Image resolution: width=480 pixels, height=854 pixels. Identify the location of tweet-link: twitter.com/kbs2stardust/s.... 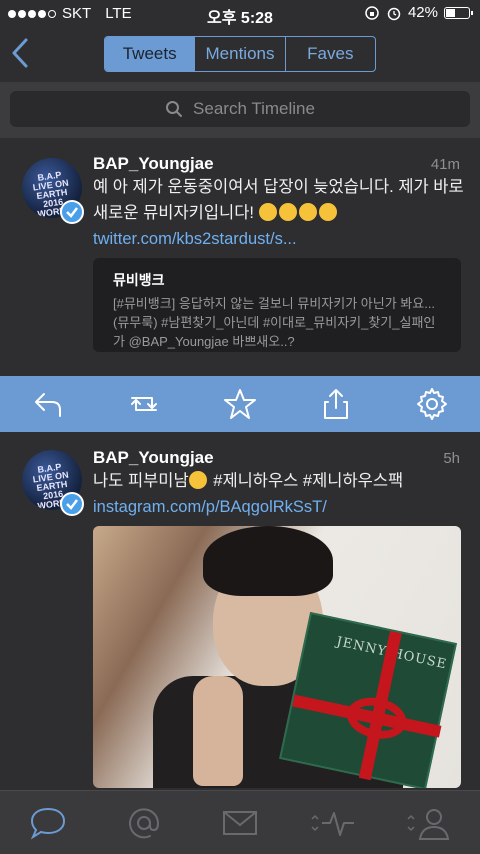
(195, 239).